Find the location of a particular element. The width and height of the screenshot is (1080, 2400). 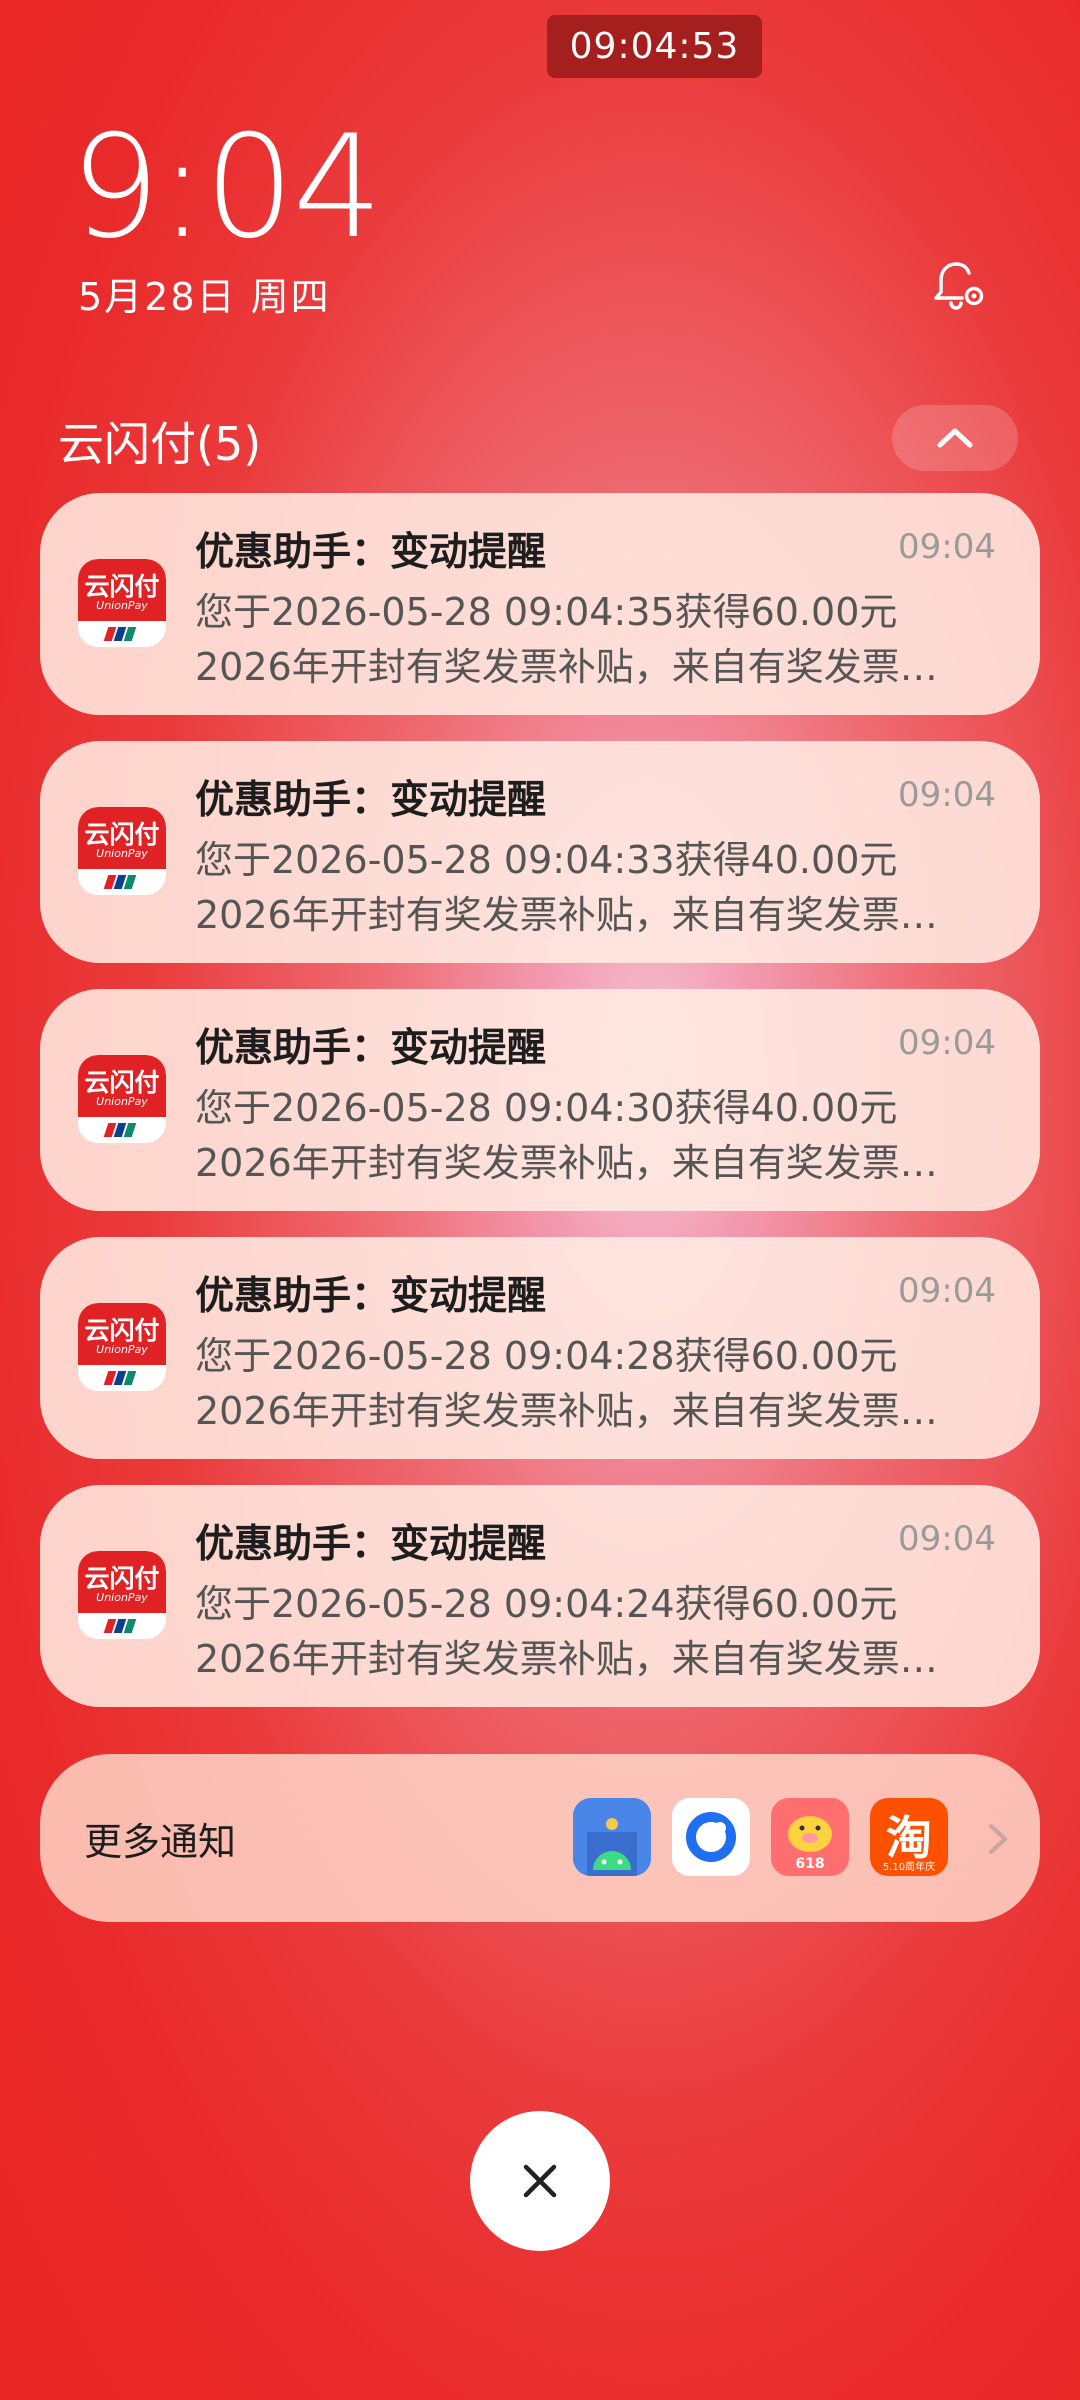

taobao-app-icon: 淘 5.10周年庆 is located at coordinates (909, 1837).